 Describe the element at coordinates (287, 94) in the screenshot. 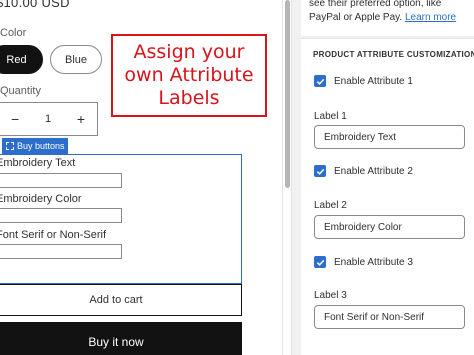

I see `scrollbar-thumb` at that location.